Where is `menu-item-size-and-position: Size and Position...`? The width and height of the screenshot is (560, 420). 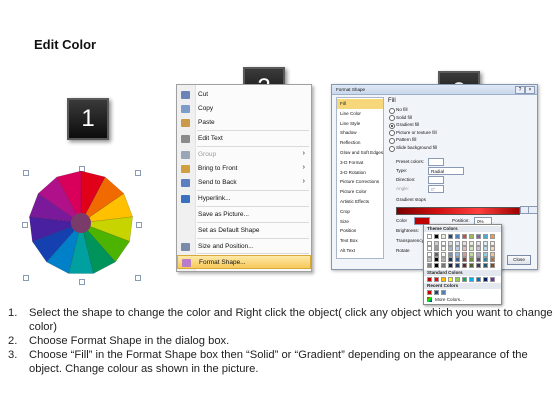 menu-item-size-and-position: Size and Position... is located at coordinates (244, 247).